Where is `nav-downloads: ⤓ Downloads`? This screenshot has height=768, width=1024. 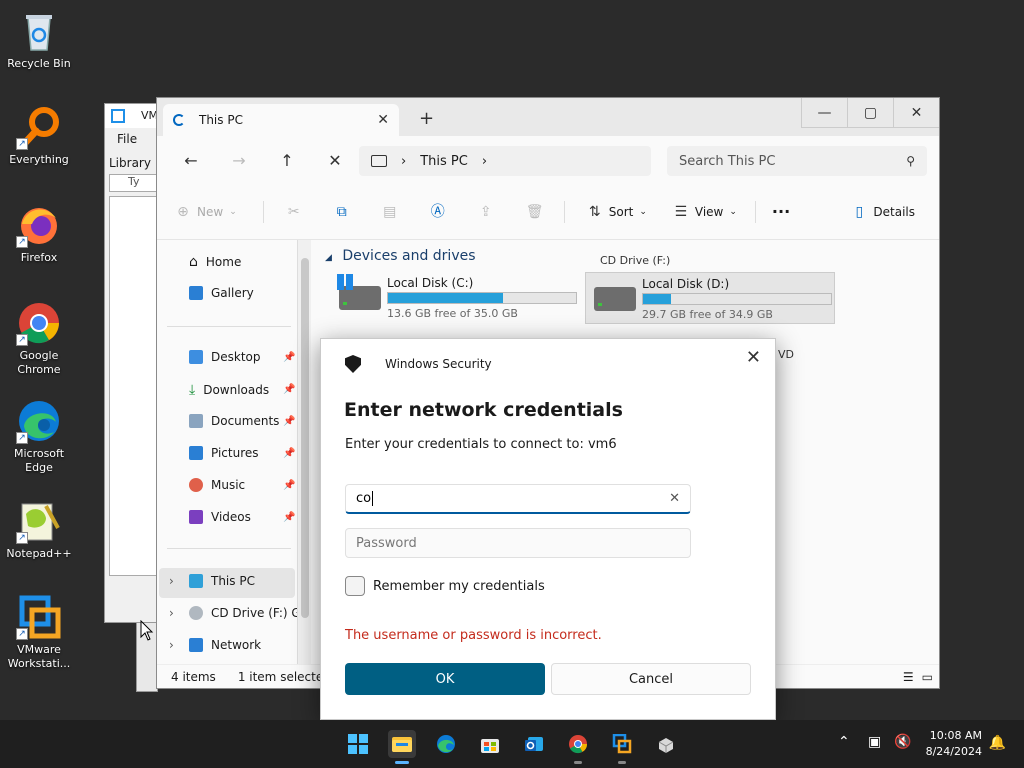 nav-downloads: ⤓ Downloads is located at coordinates (229, 390).